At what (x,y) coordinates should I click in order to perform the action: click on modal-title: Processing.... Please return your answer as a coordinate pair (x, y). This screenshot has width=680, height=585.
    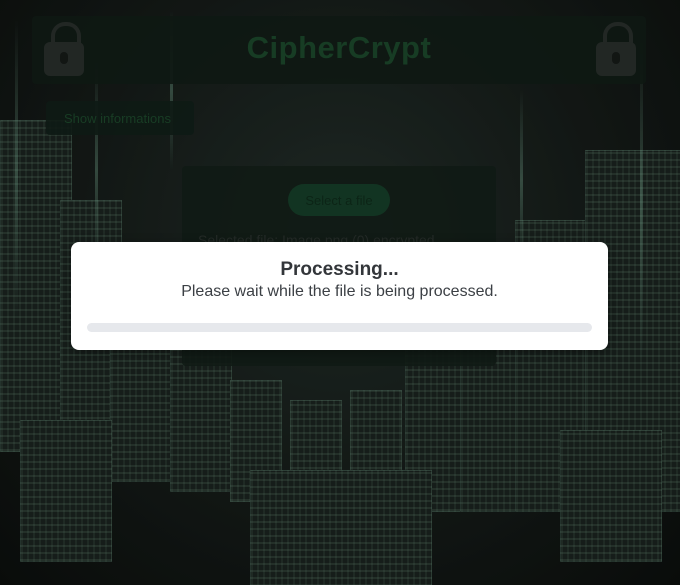
    Looking at the image, I should click on (339, 269).